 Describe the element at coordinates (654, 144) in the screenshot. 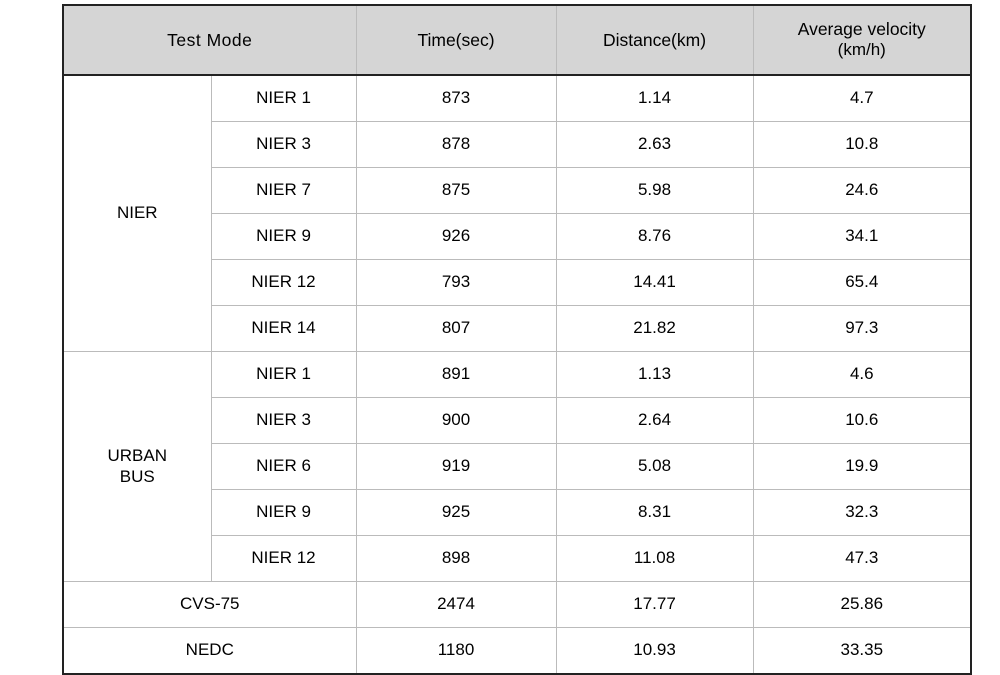

I see `cell-distance: 2.63` at that location.